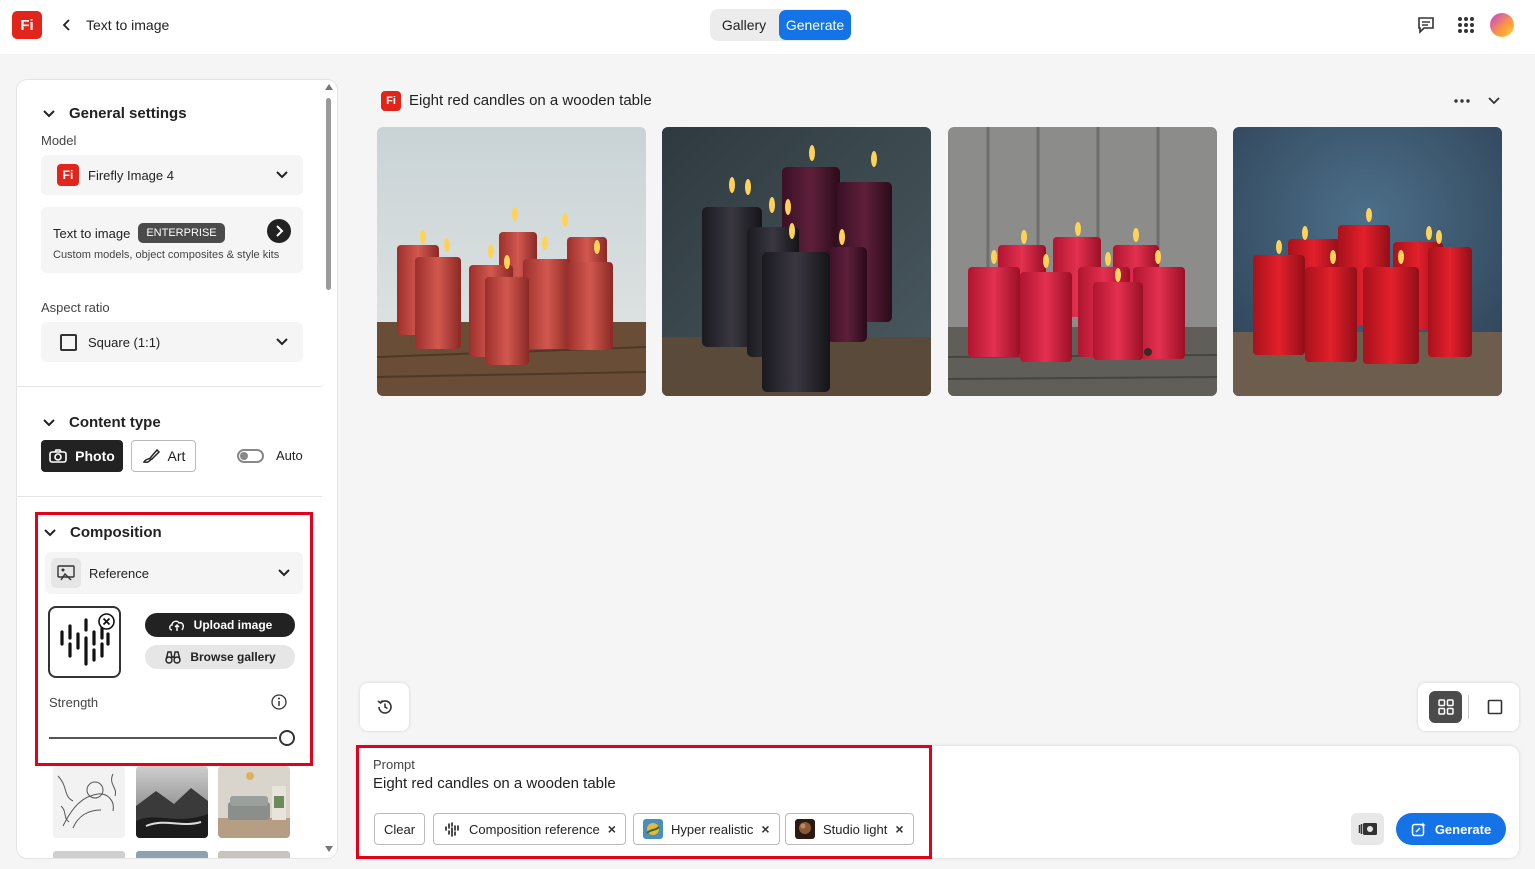 The width and height of the screenshot is (1535, 869). What do you see at coordinates (176, 625) in the screenshot?
I see `cloud-upload-icon` at bounding box center [176, 625].